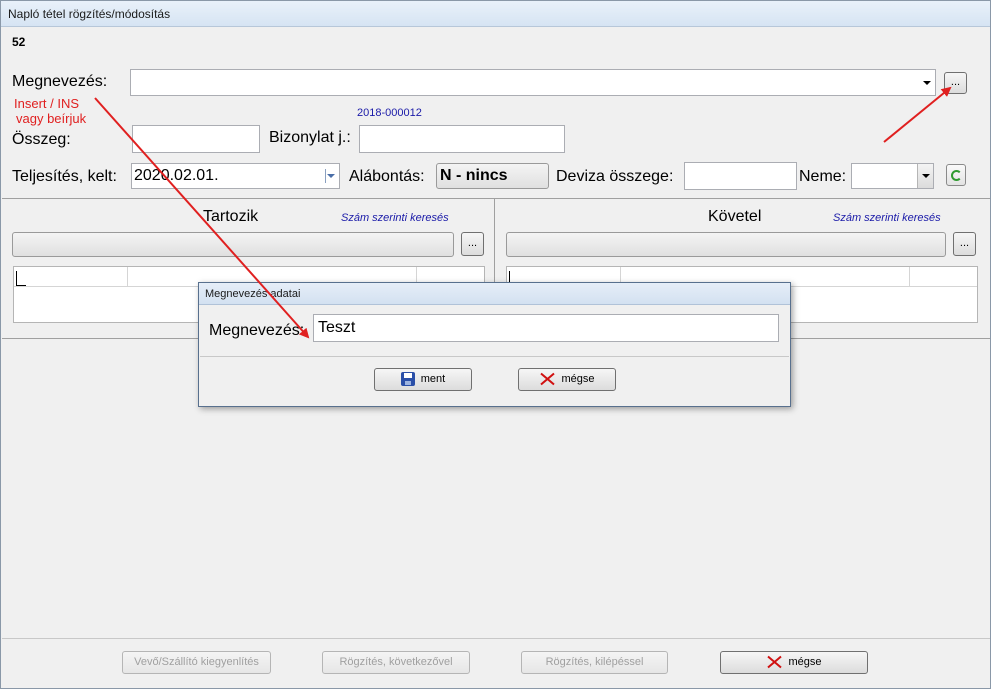 Image resolution: width=991 pixels, height=689 pixels. I want to click on arrow-to-dialog-field, so click(202, 218).